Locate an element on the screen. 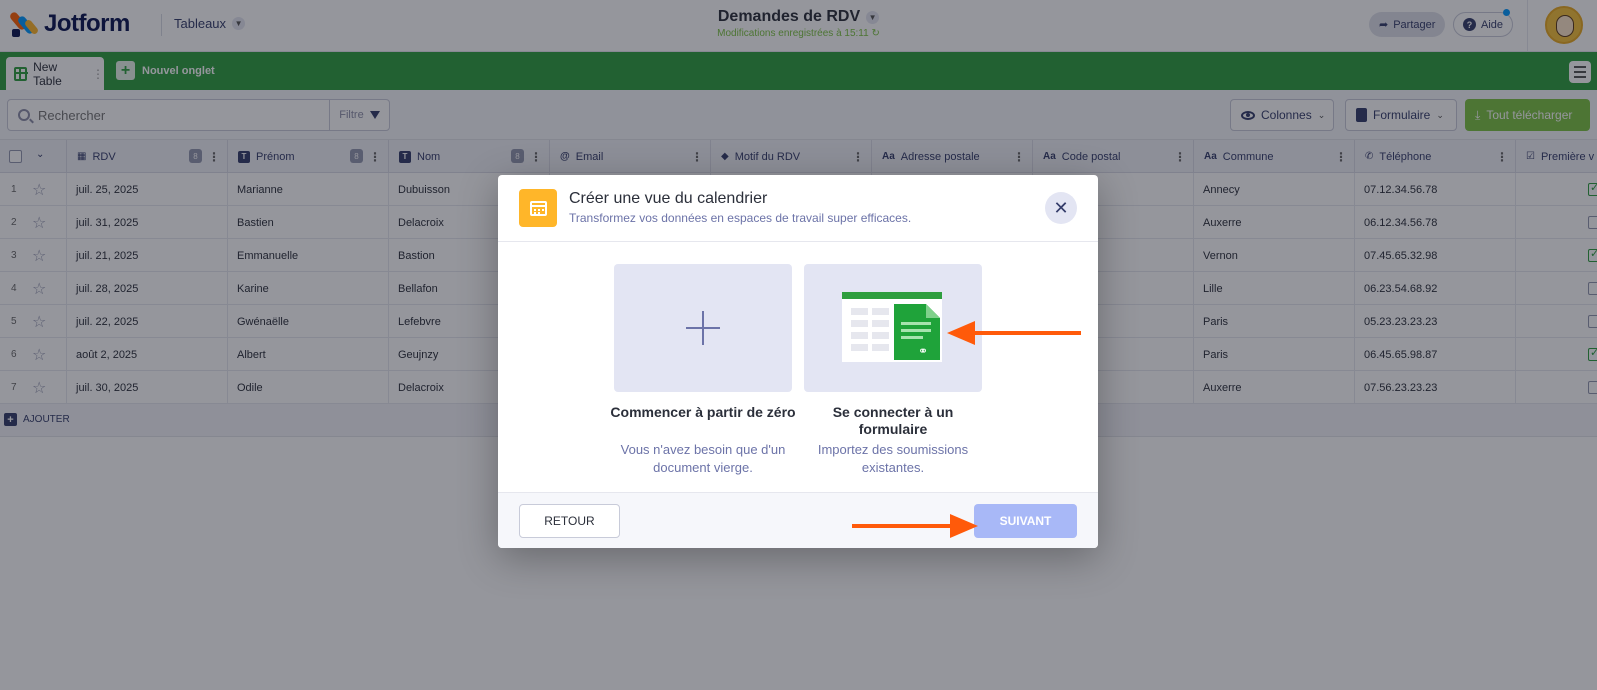 The width and height of the screenshot is (1597, 690). option-scratch-title: Commencer à partir de zéro is located at coordinates (703, 412).